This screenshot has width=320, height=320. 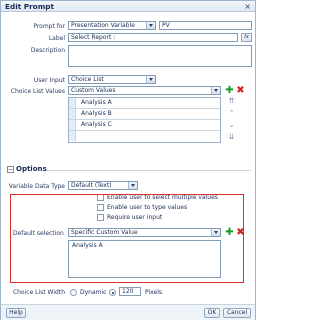 I want to click on width-input: 120, so click(x=130, y=291).